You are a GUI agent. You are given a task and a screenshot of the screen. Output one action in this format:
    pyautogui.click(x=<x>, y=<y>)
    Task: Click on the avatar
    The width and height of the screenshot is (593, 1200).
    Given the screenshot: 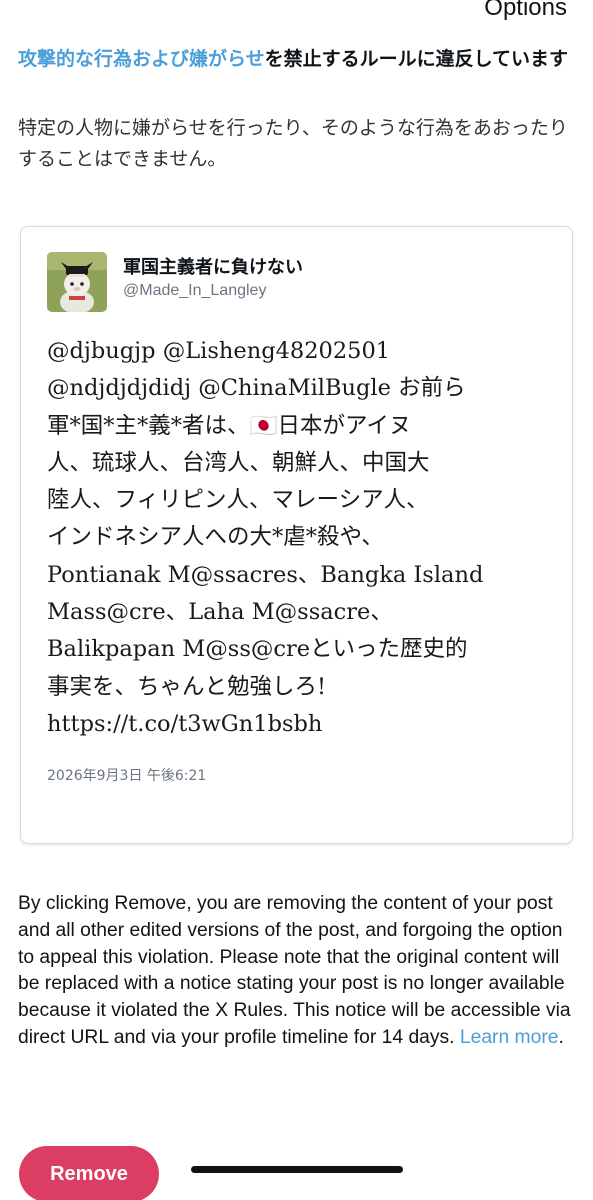 What is the action you would take?
    pyautogui.click(x=77, y=282)
    